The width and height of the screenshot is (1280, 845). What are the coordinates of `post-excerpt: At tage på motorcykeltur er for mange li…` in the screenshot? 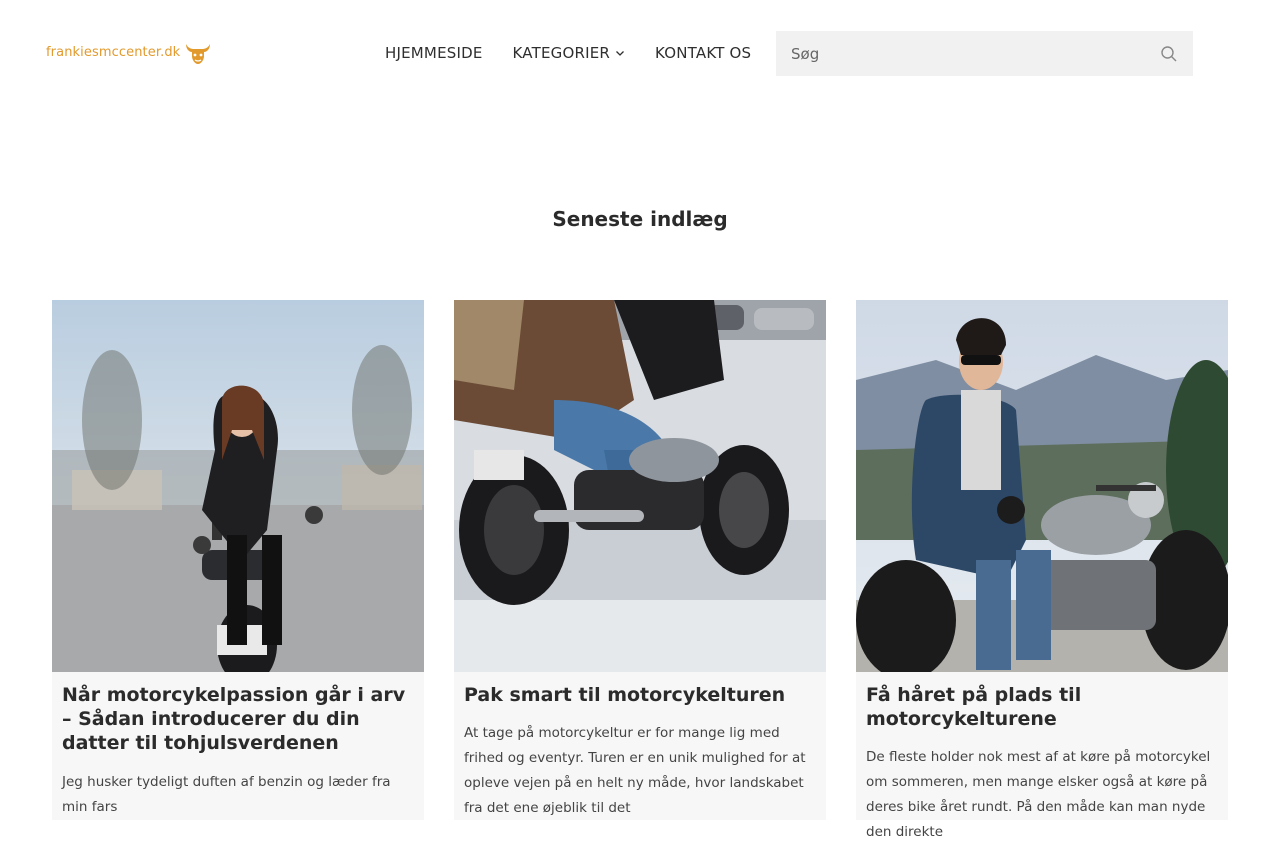 It's located at (635, 770).